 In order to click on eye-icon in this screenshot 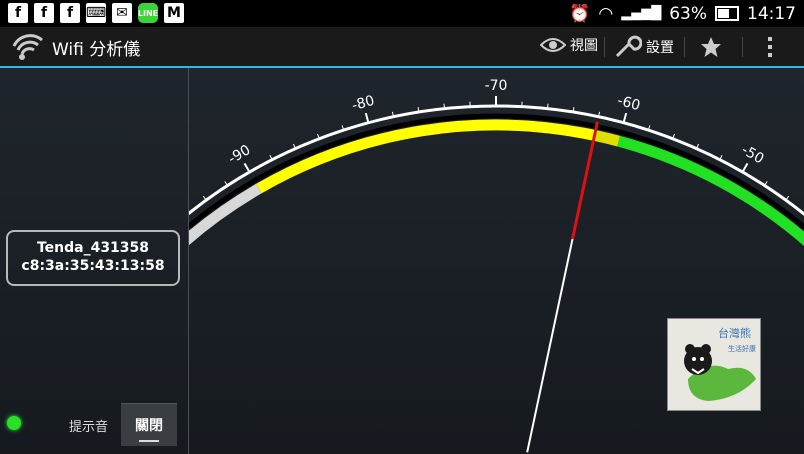, I will do `click(553, 45)`.